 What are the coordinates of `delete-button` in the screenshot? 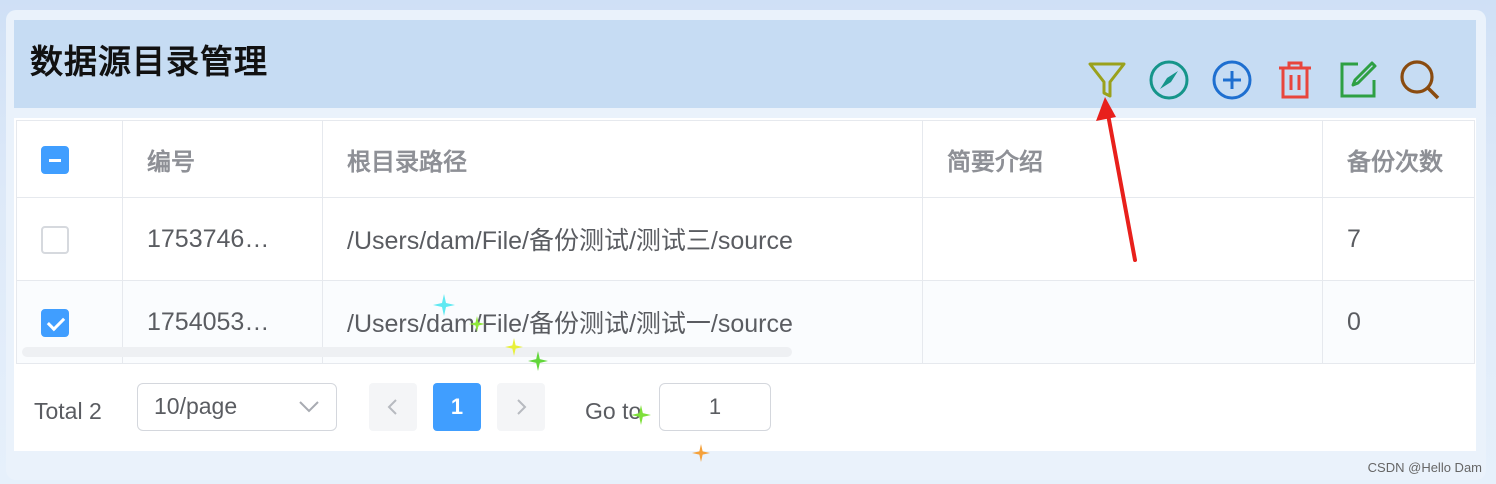 It's located at (1295, 80).